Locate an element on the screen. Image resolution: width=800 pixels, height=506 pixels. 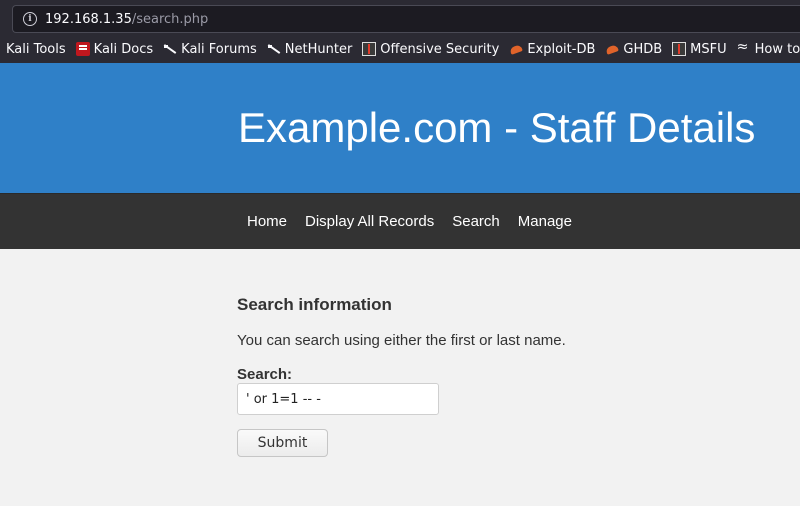
section-title: Search information is located at coordinates (314, 304).